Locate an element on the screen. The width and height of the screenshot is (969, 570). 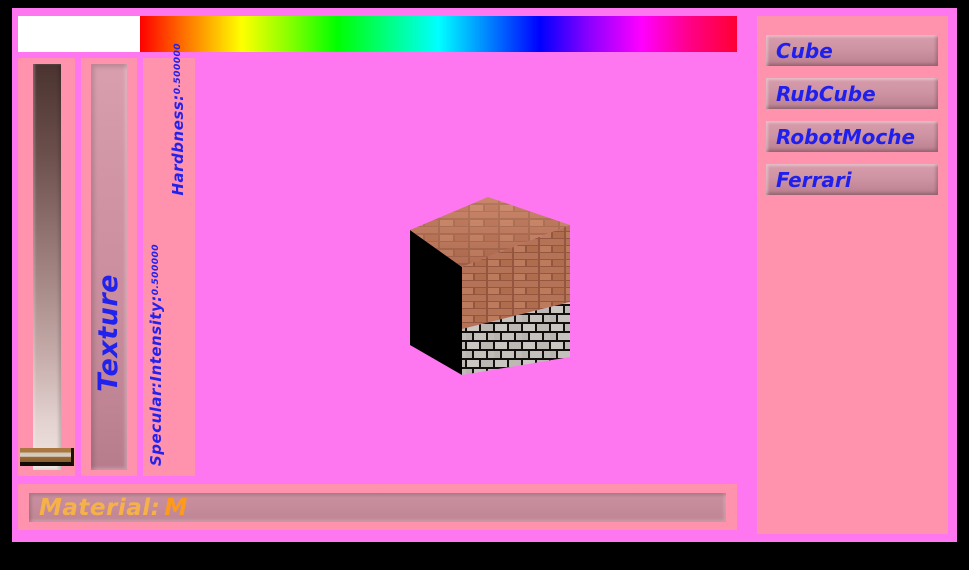
cube-svg is located at coordinates (490, 286).